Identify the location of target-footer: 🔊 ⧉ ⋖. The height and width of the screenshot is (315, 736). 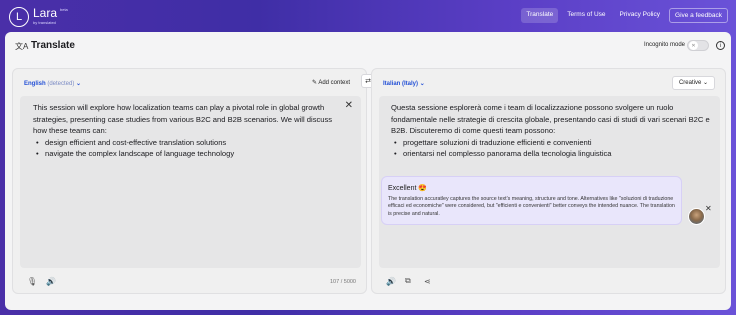
(548, 281).